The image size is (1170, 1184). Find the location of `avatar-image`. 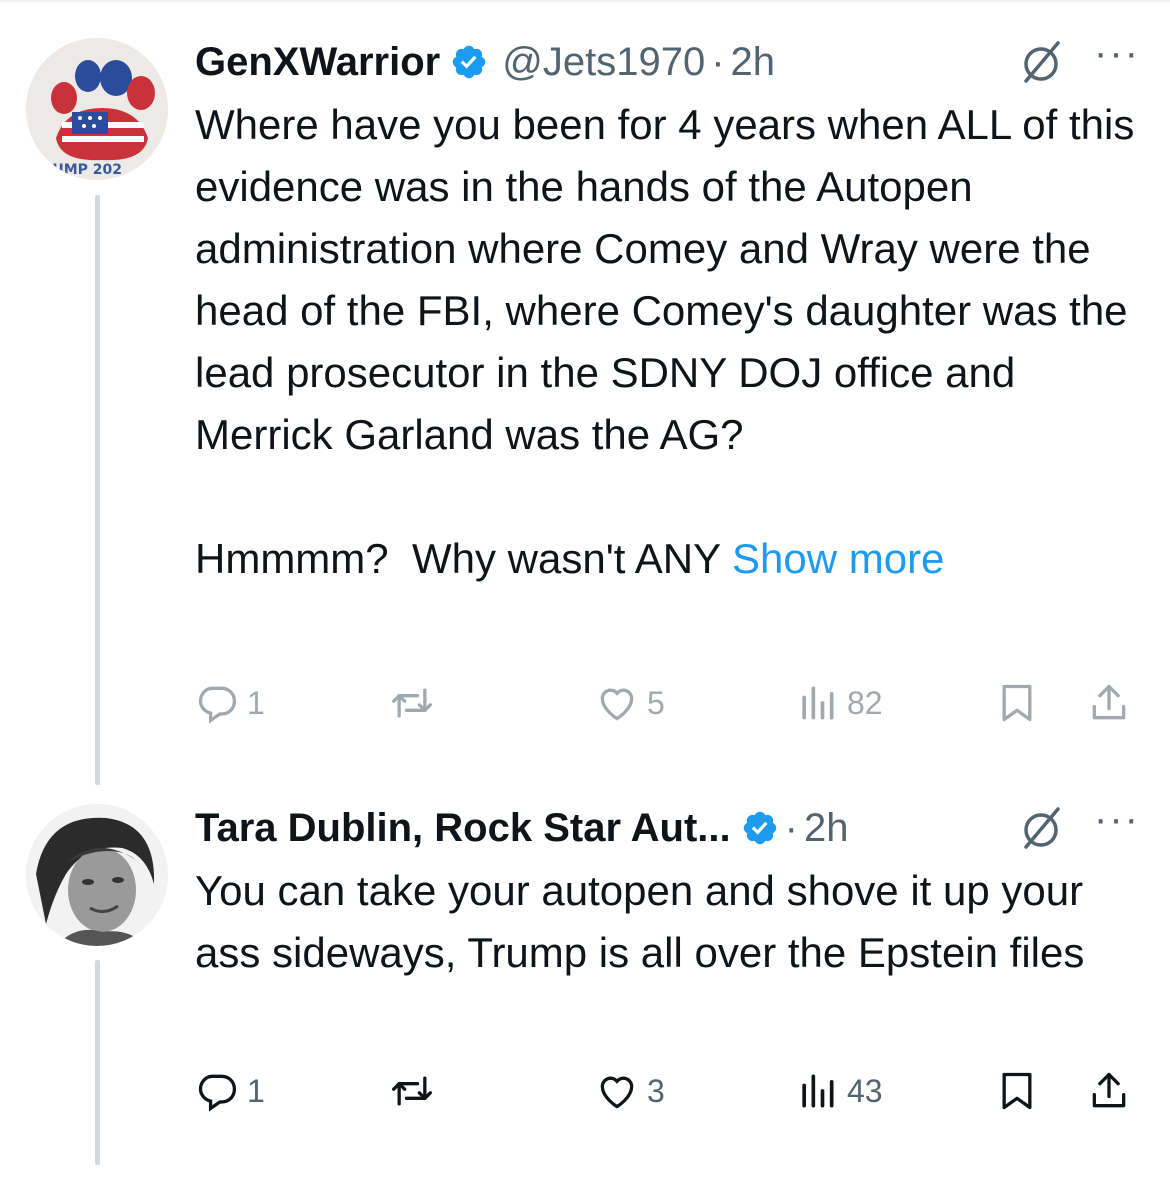

avatar-image is located at coordinates (97, 875).